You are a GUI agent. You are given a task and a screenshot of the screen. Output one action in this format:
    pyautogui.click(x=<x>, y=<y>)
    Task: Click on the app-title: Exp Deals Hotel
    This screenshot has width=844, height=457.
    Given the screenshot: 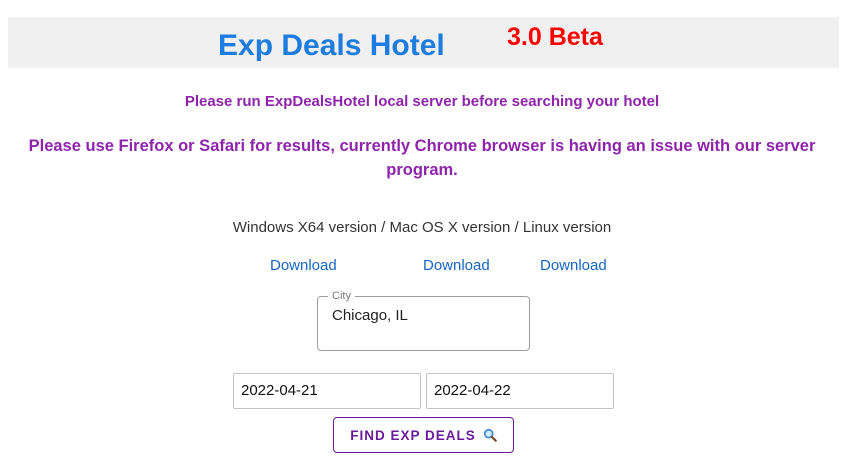 What is the action you would take?
    pyautogui.click(x=331, y=45)
    